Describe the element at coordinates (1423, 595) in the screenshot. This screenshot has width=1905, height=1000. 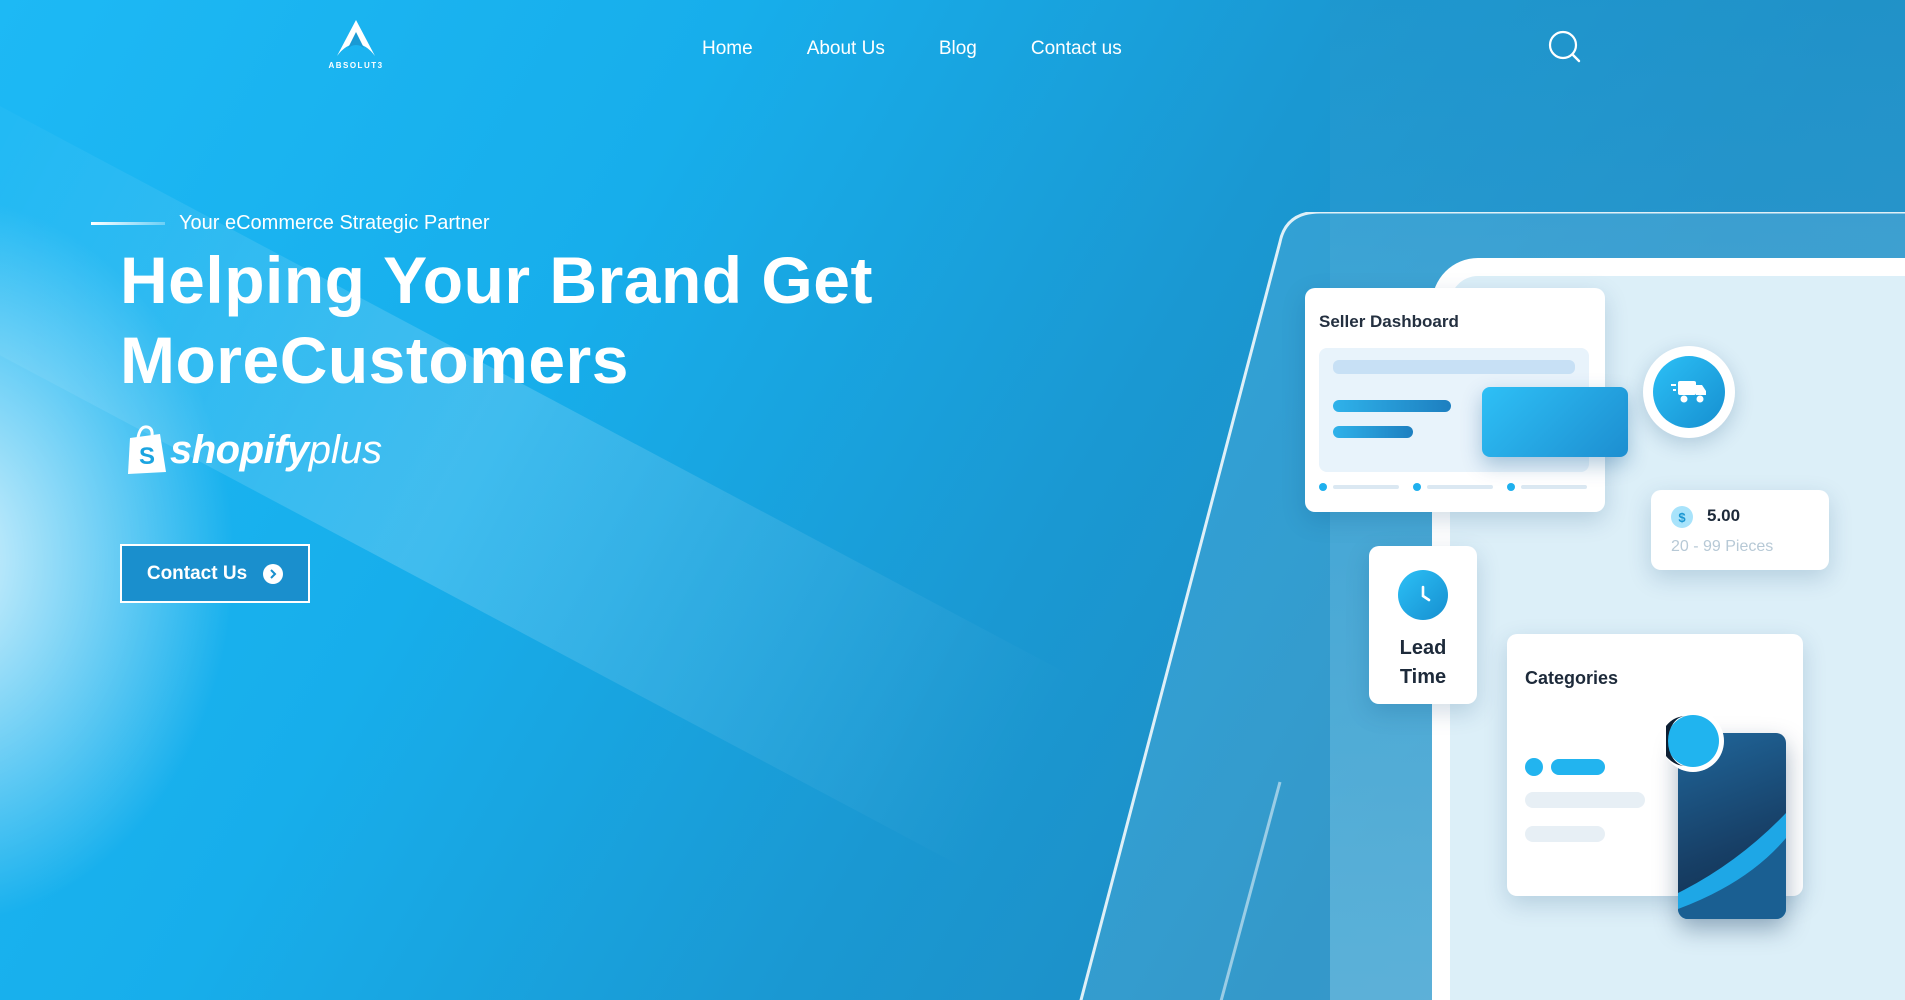
I see `clock-icon` at that location.